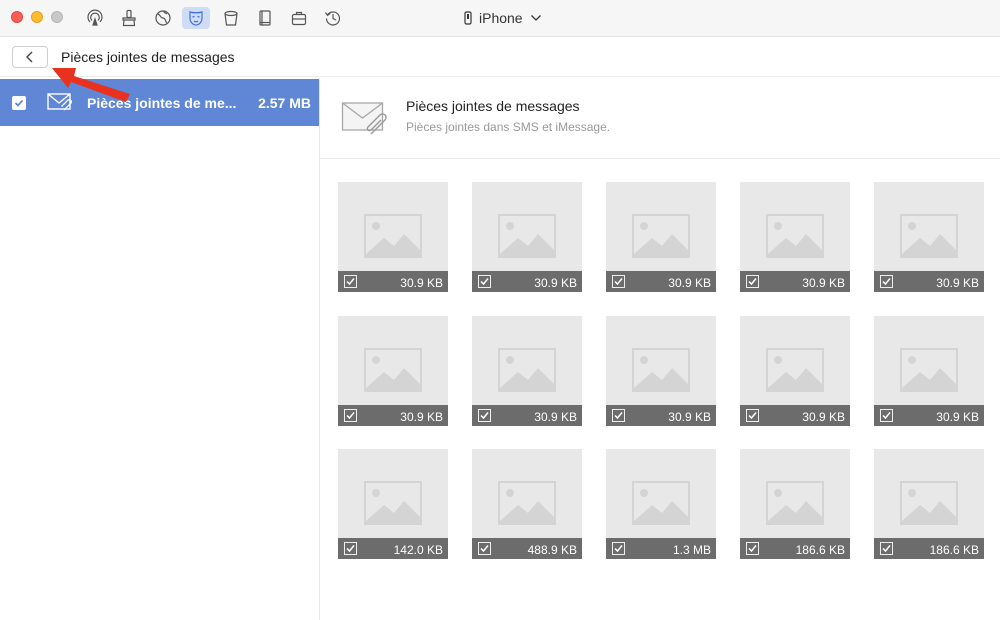  What do you see at coordinates (17, 17) in the screenshot?
I see `close-window-button` at bounding box center [17, 17].